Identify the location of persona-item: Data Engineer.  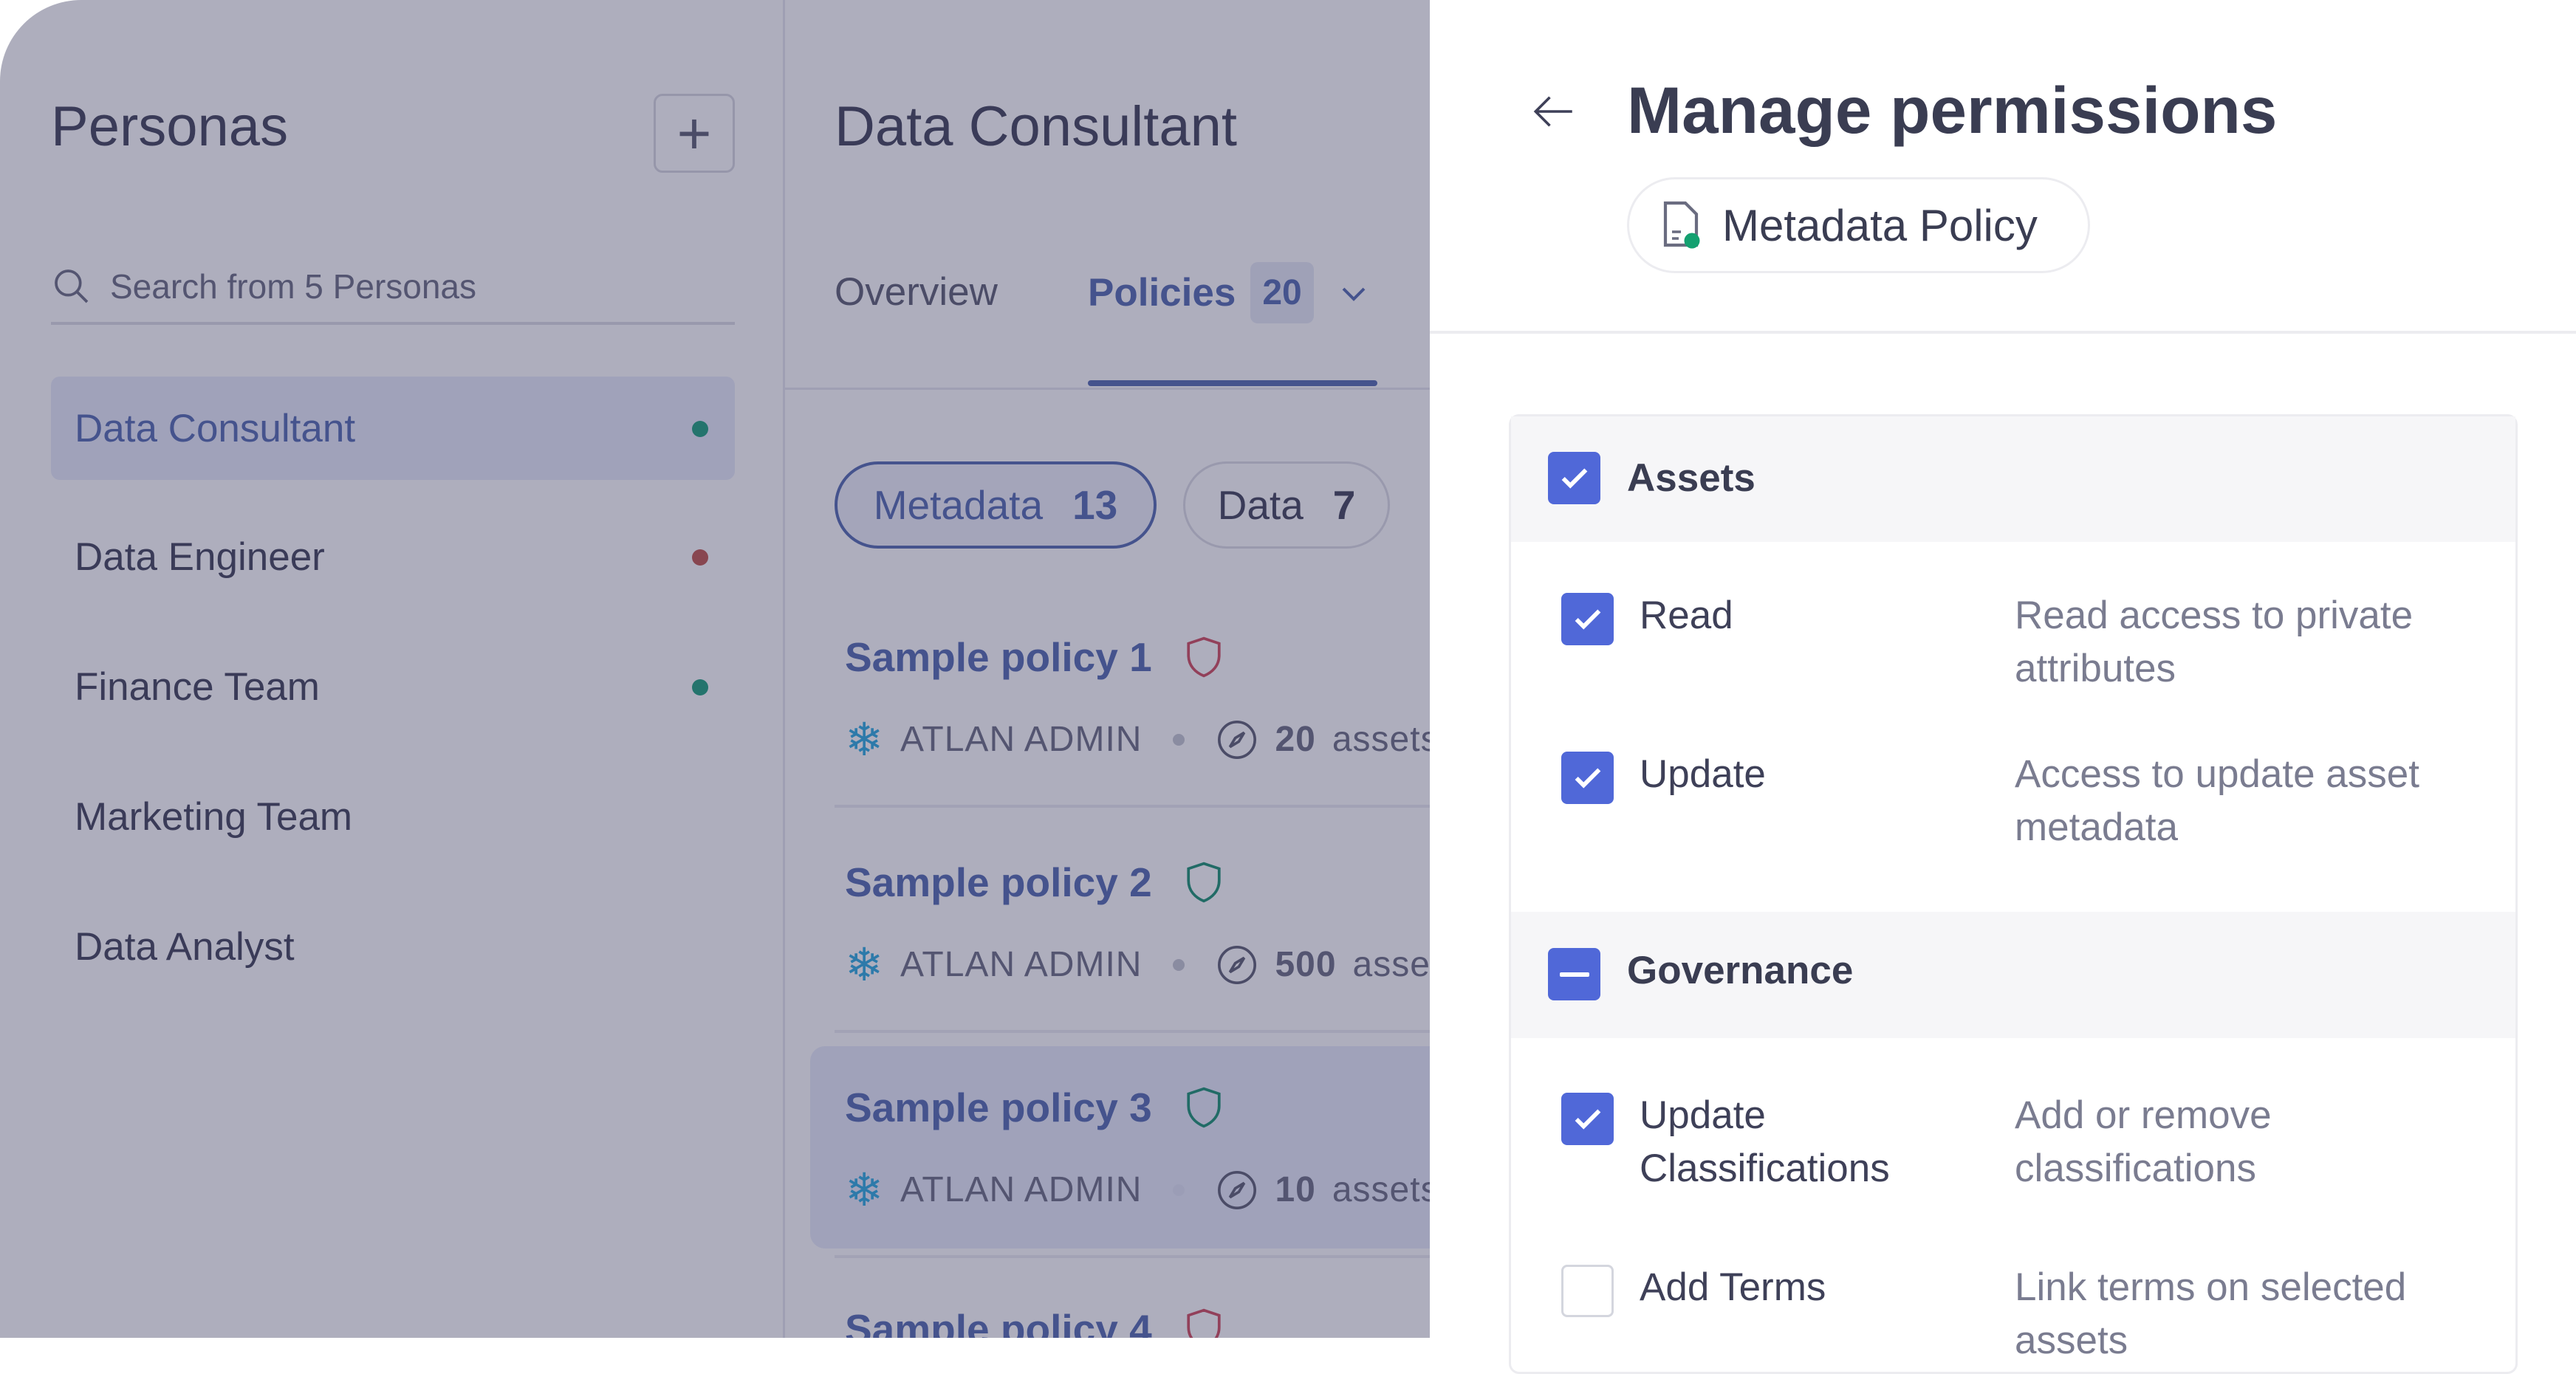
(393, 556).